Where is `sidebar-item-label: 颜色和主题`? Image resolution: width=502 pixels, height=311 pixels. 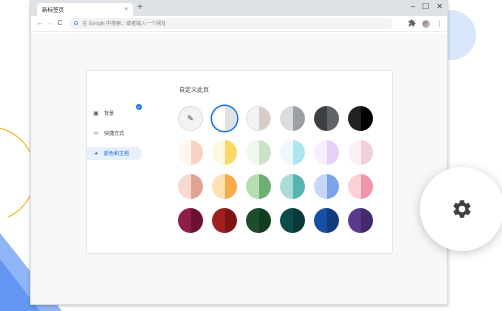 sidebar-item-label: 颜色和主题 is located at coordinates (117, 154).